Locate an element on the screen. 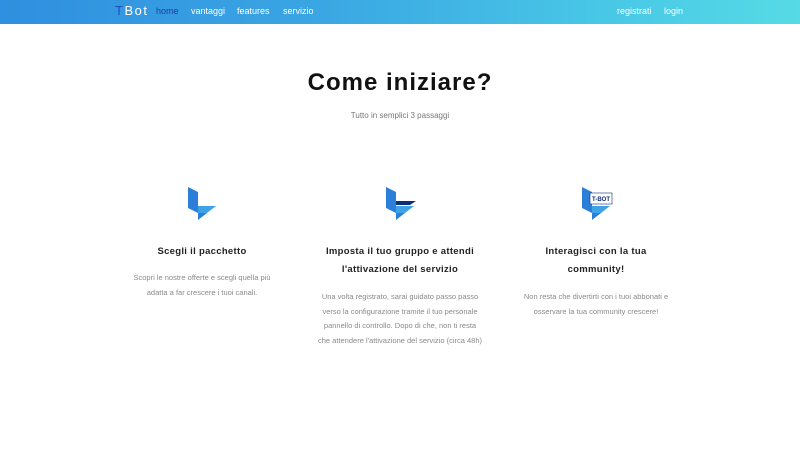 Image resolution: width=800 pixels, height=463 pixels. nav-link-login: login is located at coordinates (673, 11).